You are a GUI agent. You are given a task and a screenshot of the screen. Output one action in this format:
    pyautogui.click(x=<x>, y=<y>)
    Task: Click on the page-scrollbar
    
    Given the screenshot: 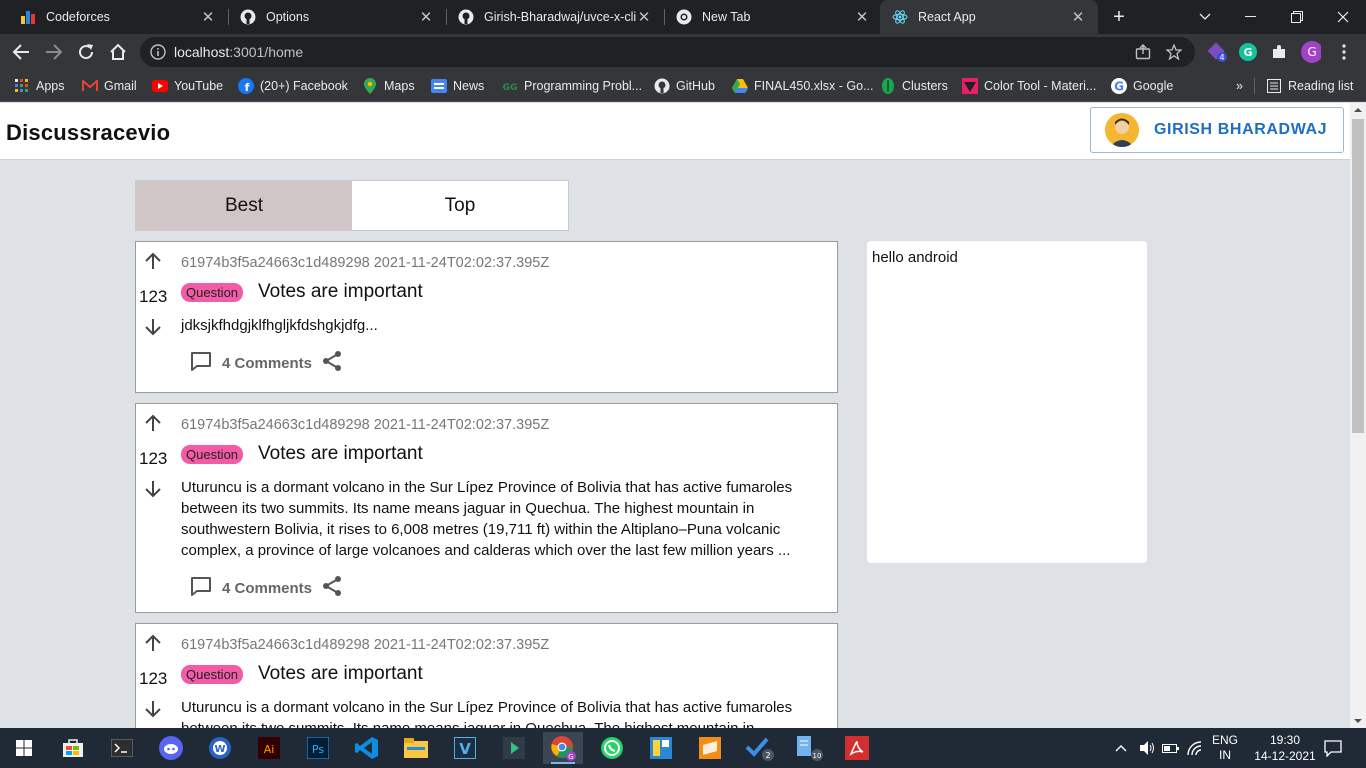 What is the action you would take?
    pyautogui.click(x=1358, y=415)
    